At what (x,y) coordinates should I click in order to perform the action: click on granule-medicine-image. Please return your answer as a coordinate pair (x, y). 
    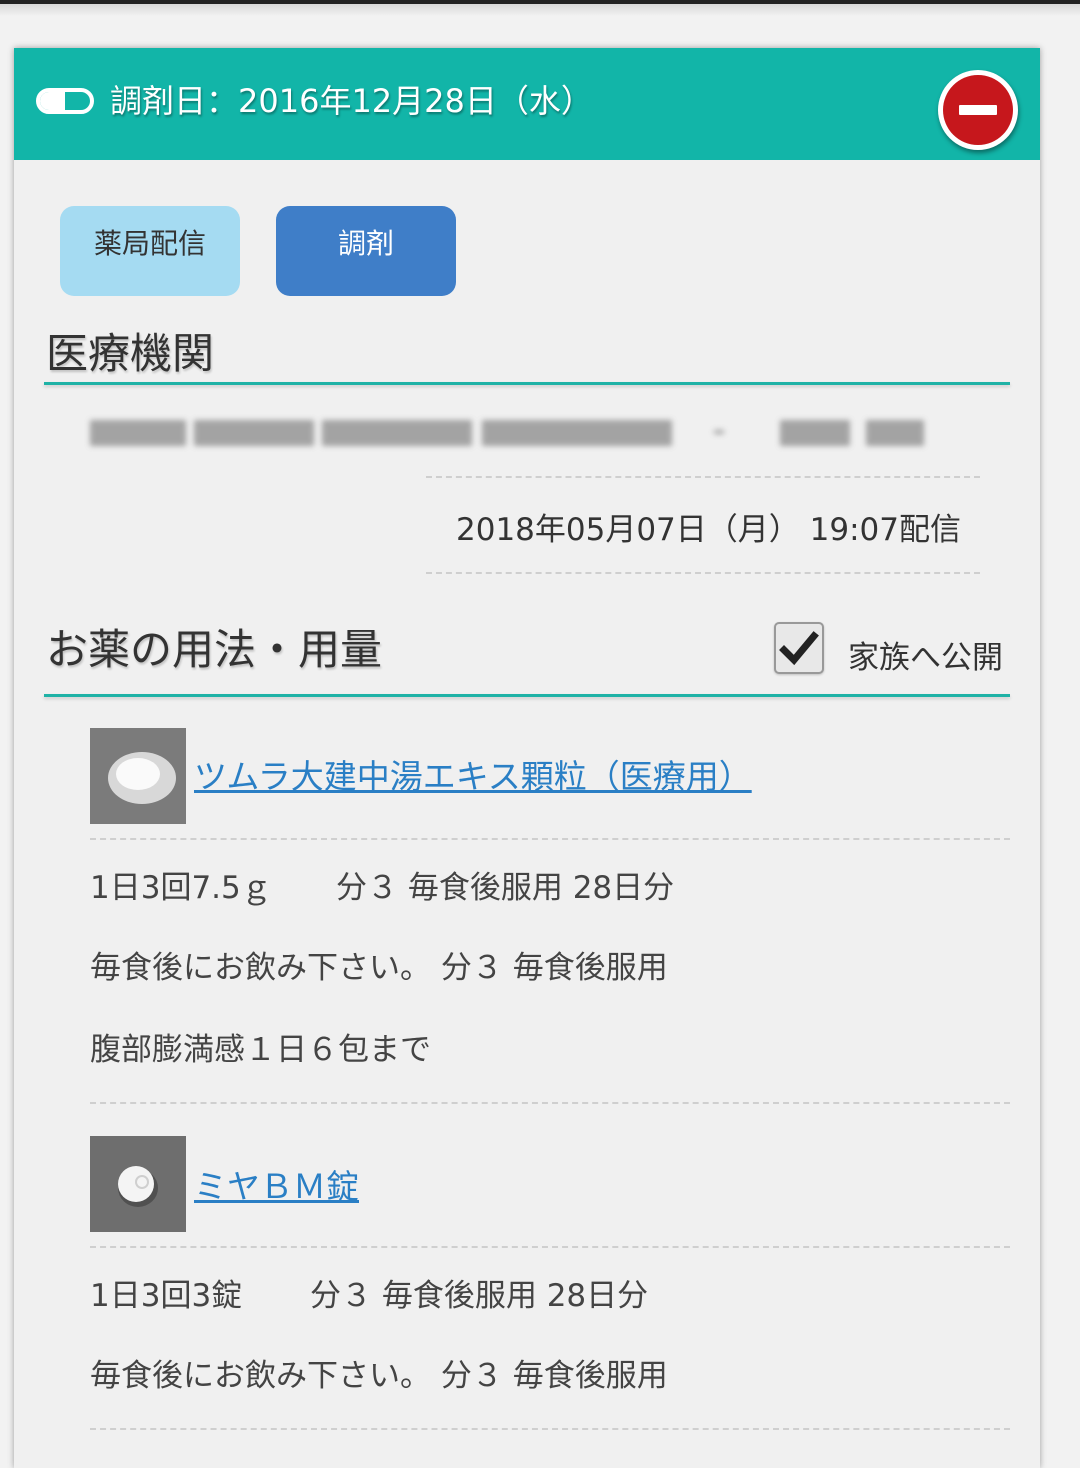
    Looking at the image, I should click on (138, 776).